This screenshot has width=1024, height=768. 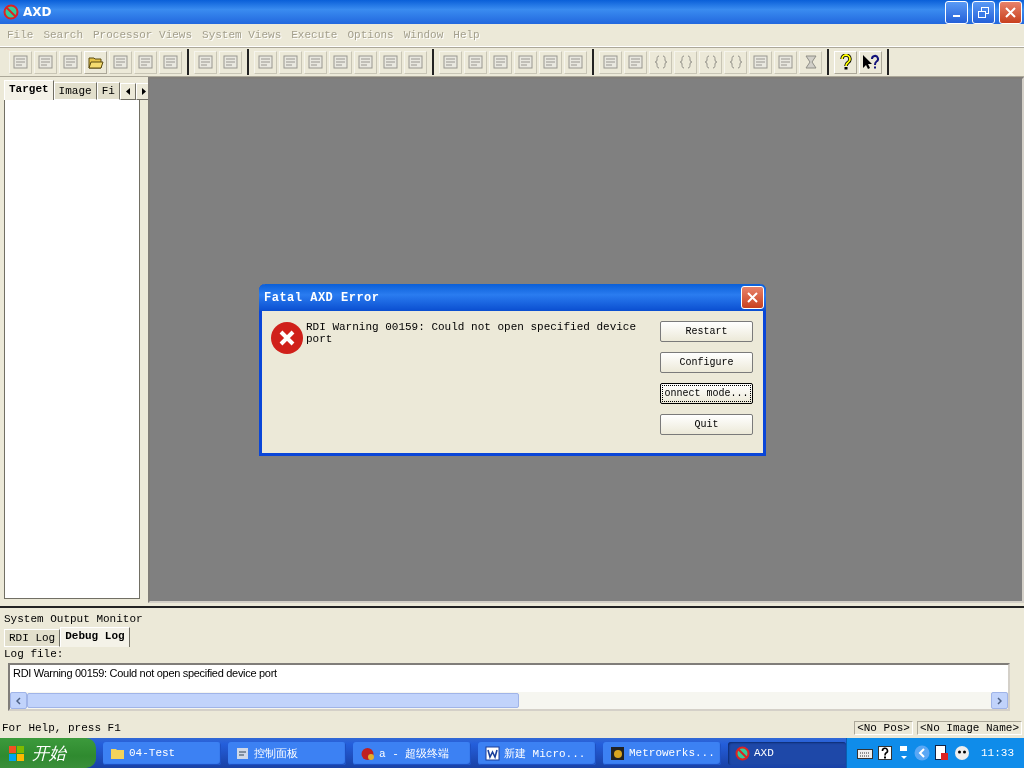 I want to click on right-chevron-icon, so click(x=999, y=700).